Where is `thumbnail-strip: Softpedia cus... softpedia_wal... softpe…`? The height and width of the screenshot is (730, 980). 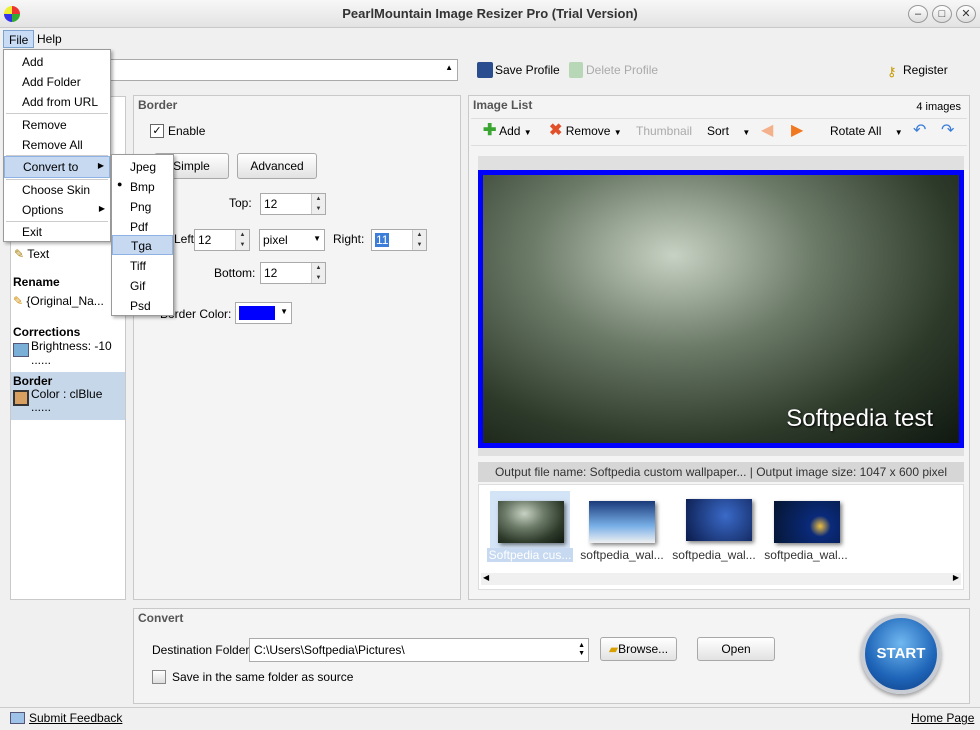 thumbnail-strip: Softpedia cus... softpedia_wal... softpe… is located at coordinates (721, 537).